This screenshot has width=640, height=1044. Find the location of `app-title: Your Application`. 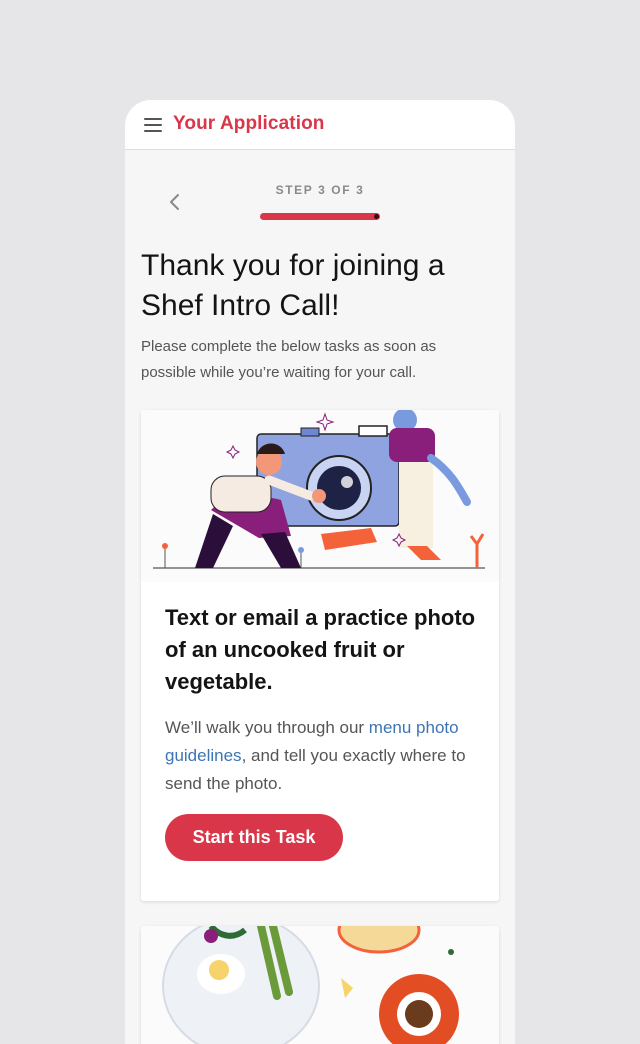

app-title: Your Application is located at coordinates (249, 123).